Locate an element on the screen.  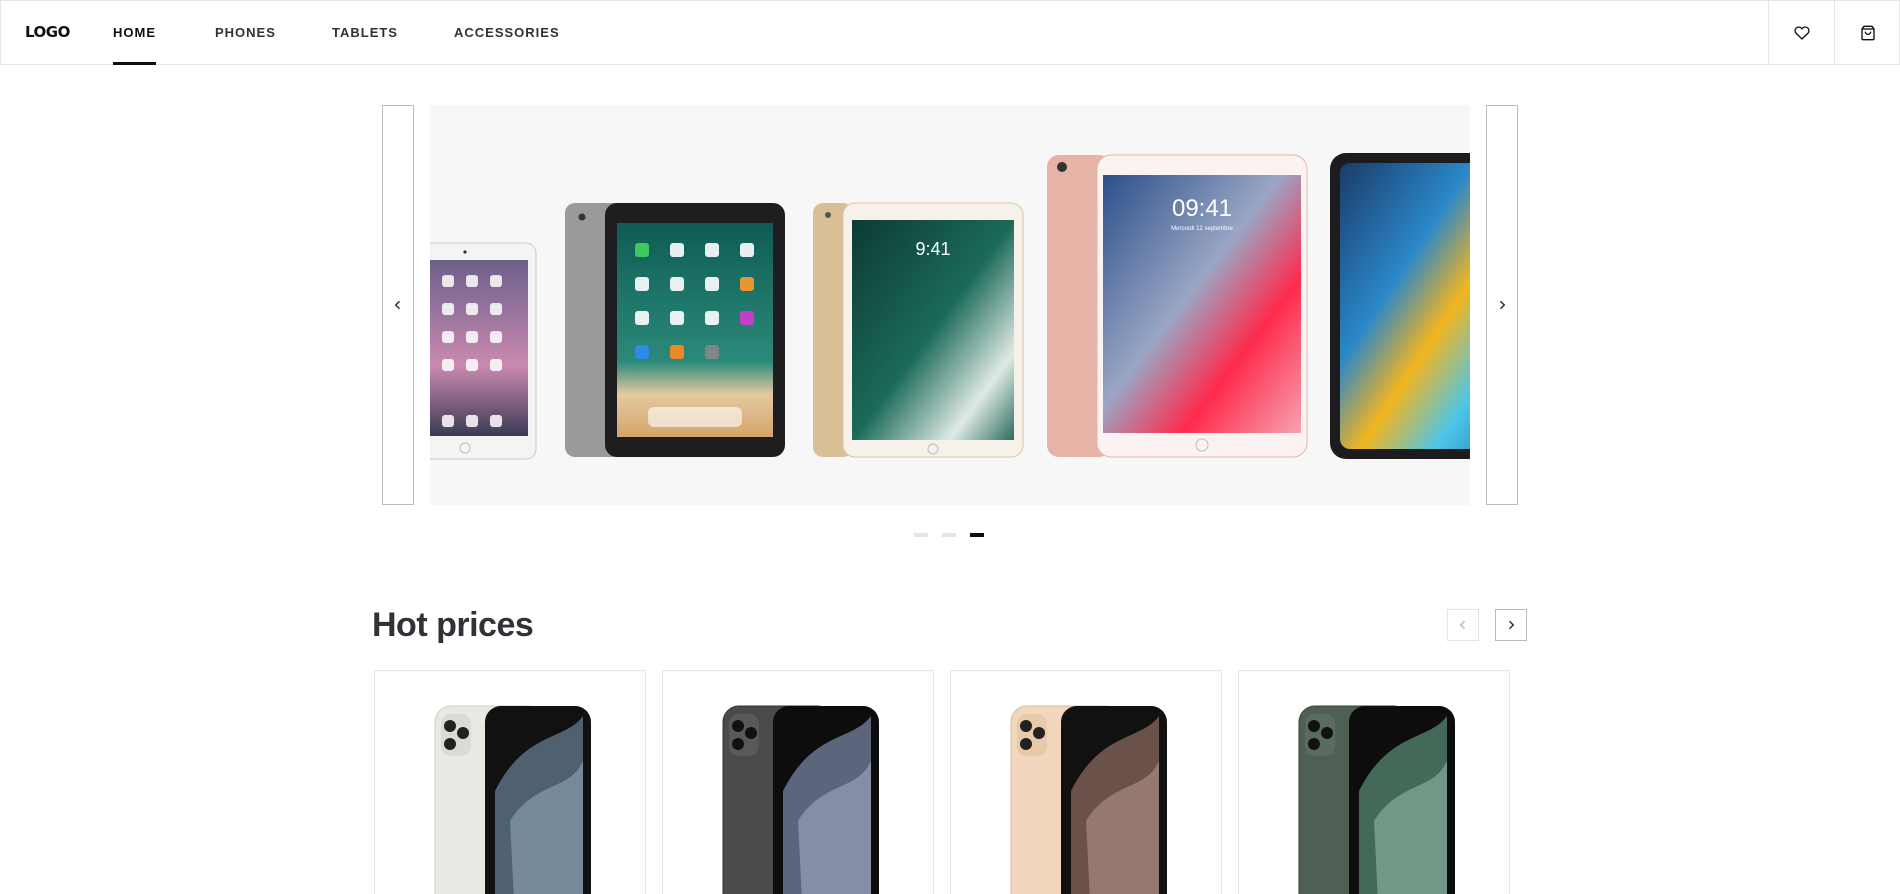
nav-accessories: ACCESSORIES is located at coordinates (507, 33).